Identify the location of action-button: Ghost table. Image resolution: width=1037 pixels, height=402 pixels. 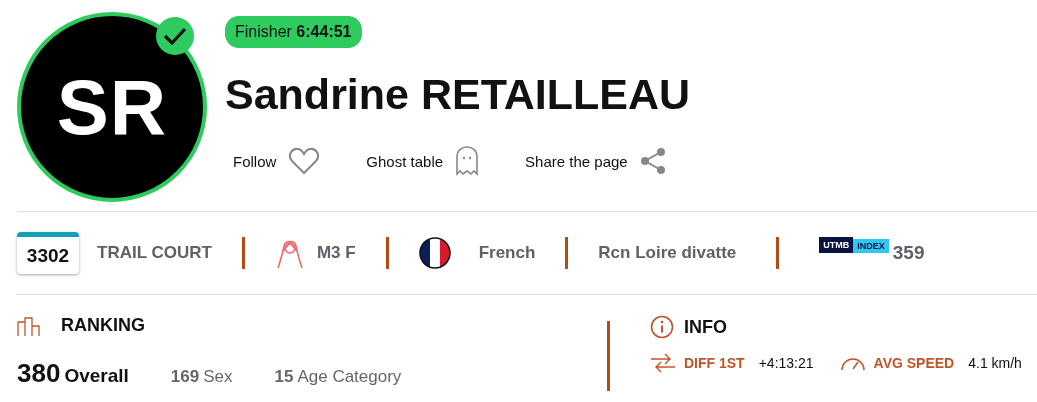
(423, 161).